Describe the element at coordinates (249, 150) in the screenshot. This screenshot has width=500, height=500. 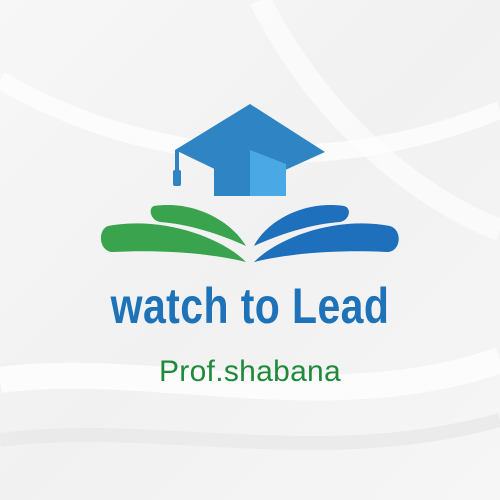
I see `graduation-cap-icon` at that location.